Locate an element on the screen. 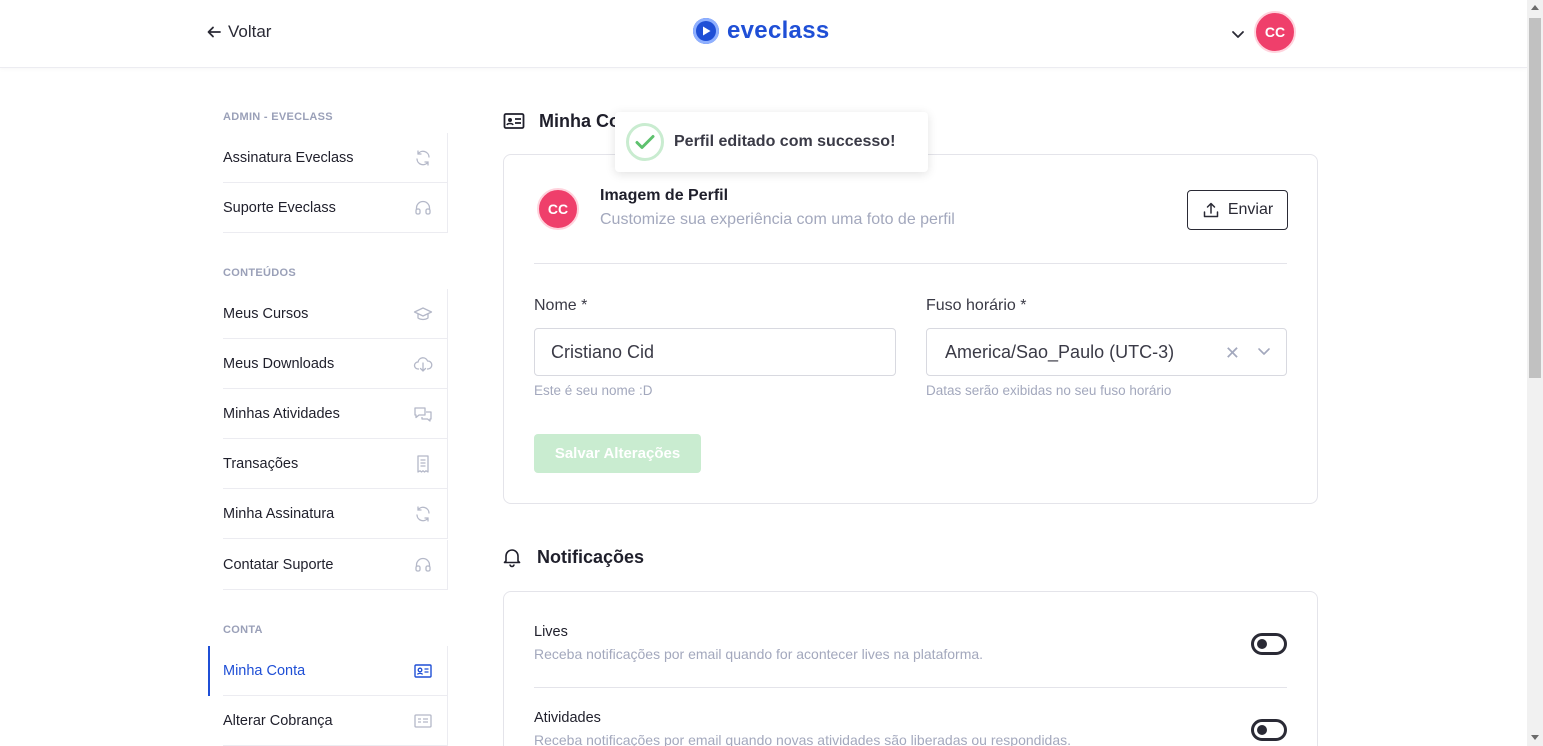  sidebar-item-minhas-atividades: Minhas Atividades is located at coordinates (335, 414).